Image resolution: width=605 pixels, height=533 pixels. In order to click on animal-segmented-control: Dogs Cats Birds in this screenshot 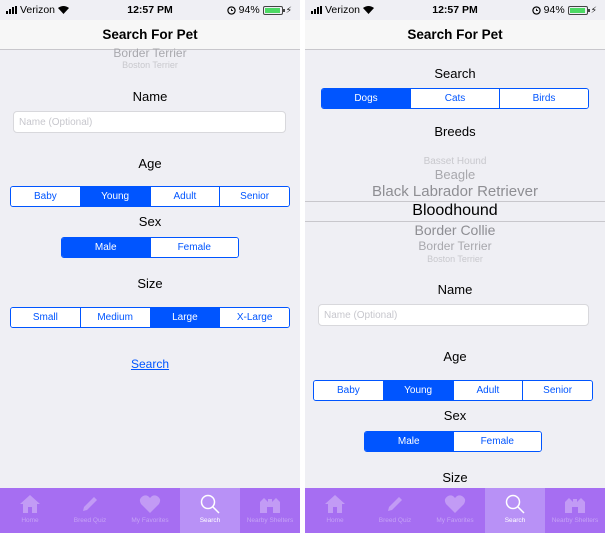, I will do `click(455, 98)`.